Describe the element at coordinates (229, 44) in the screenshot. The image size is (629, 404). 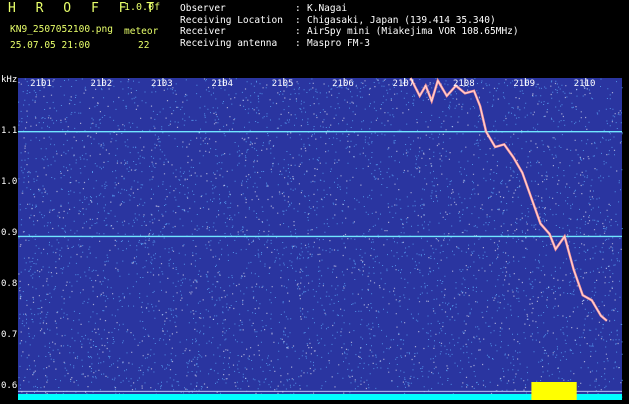
I see `info-label: Receiving antenna` at that location.